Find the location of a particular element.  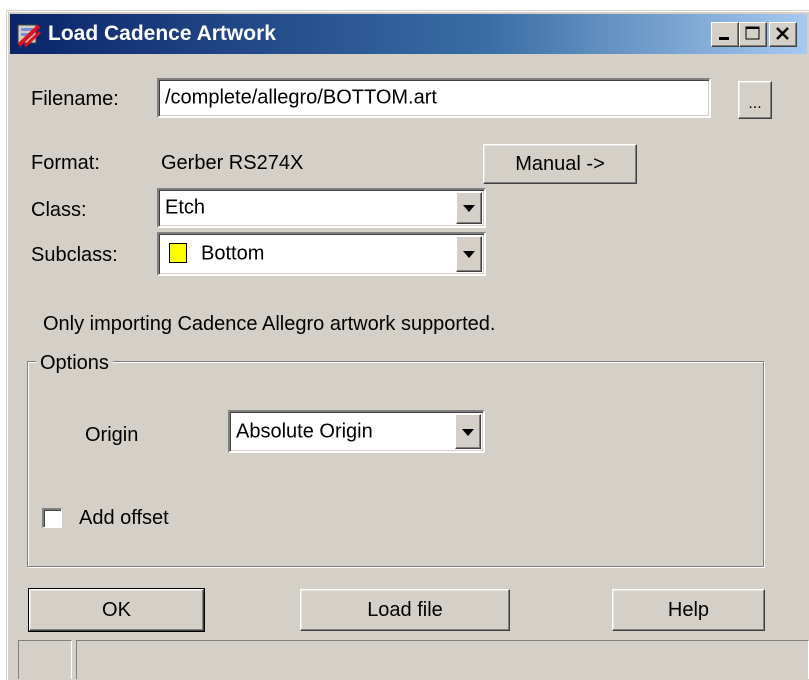

close-button is located at coordinates (783, 34).